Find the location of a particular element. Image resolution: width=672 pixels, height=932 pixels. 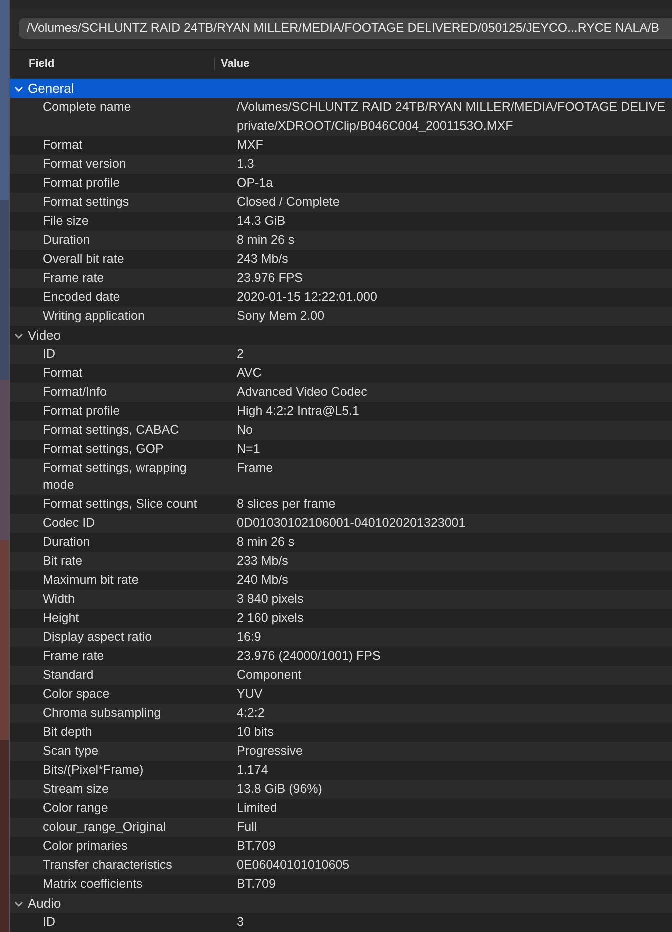

field-value: OP-1a is located at coordinates (255, 183).